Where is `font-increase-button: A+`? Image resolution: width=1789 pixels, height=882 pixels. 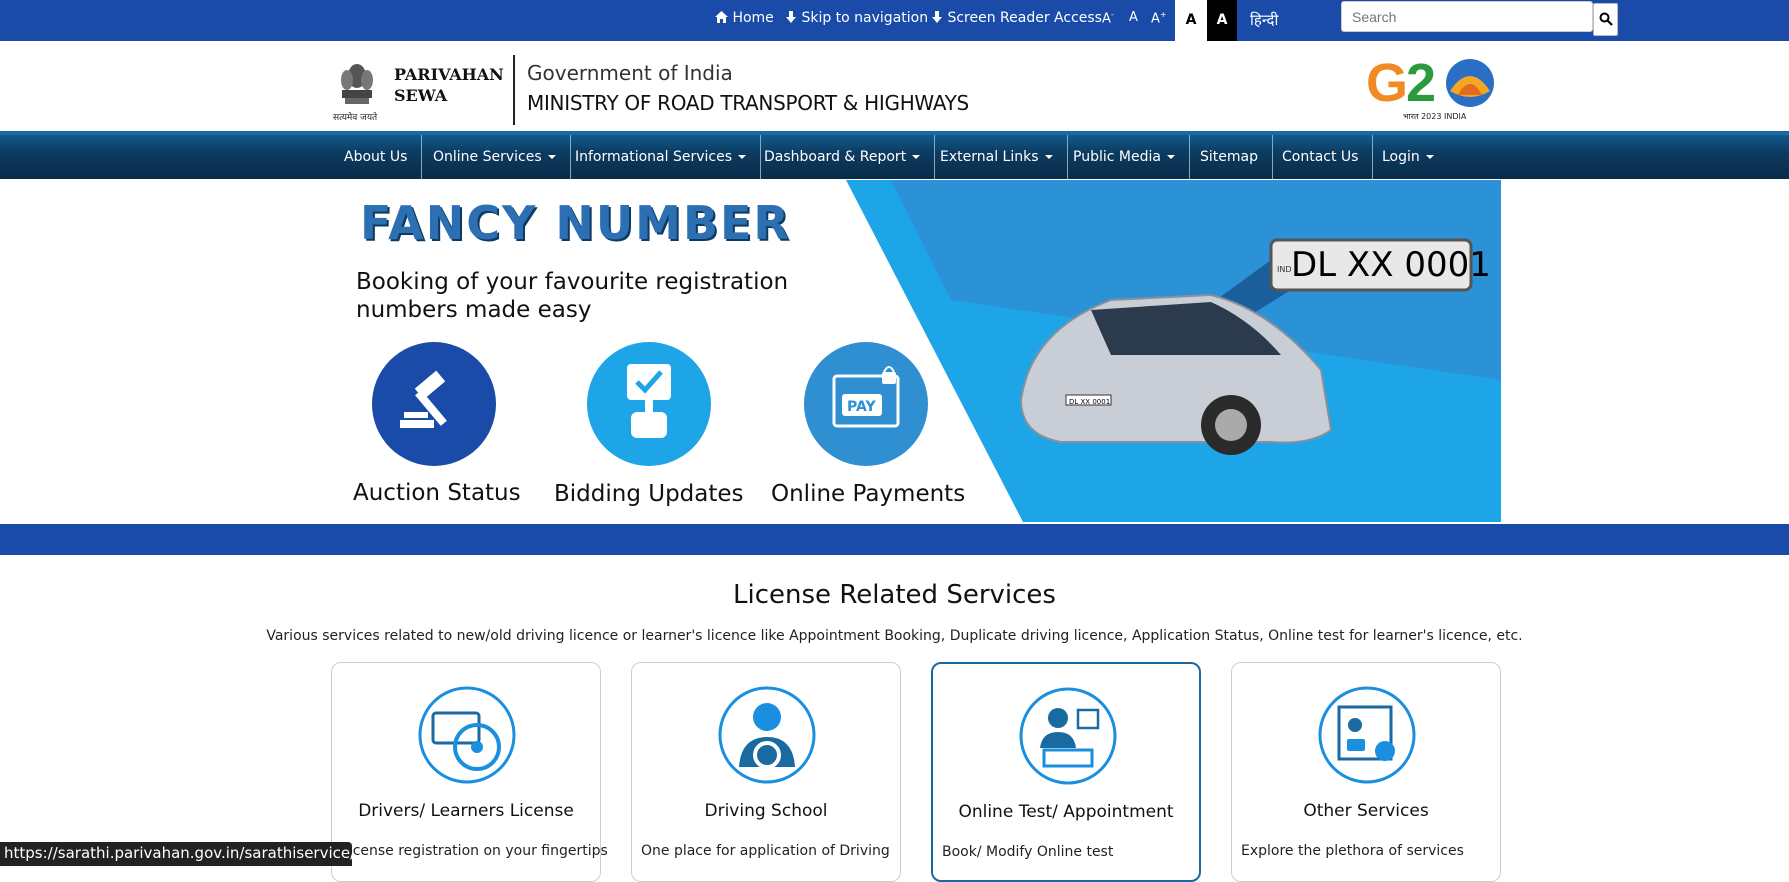 font-increase-button: A+ is located at coordinates (1159, 18).